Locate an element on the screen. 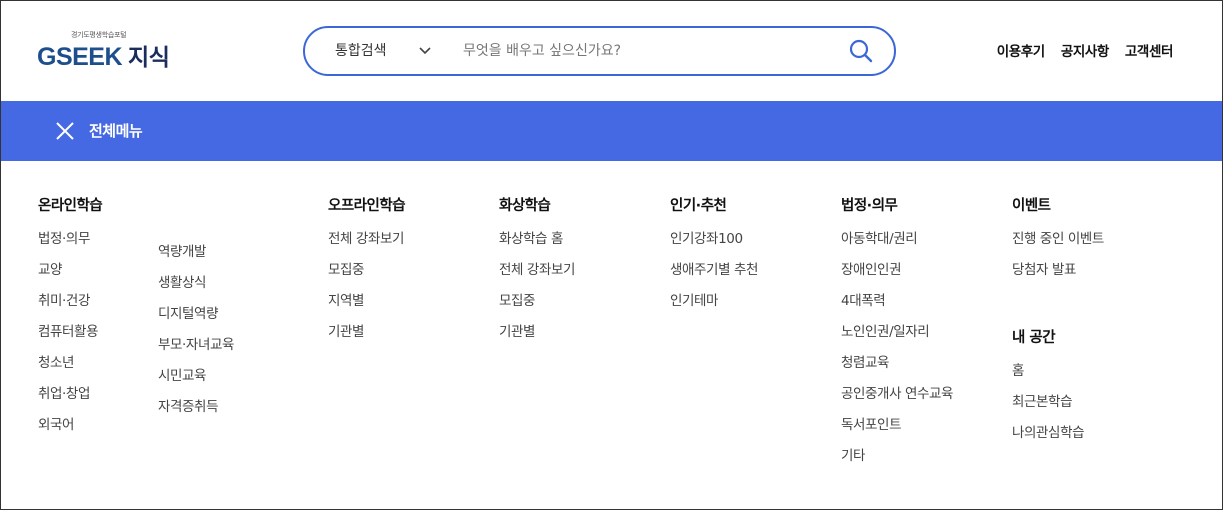 The height and width of the screenshot is (510, 1223). menu-item: 4대폭력 is located at coordinates (897, 306).